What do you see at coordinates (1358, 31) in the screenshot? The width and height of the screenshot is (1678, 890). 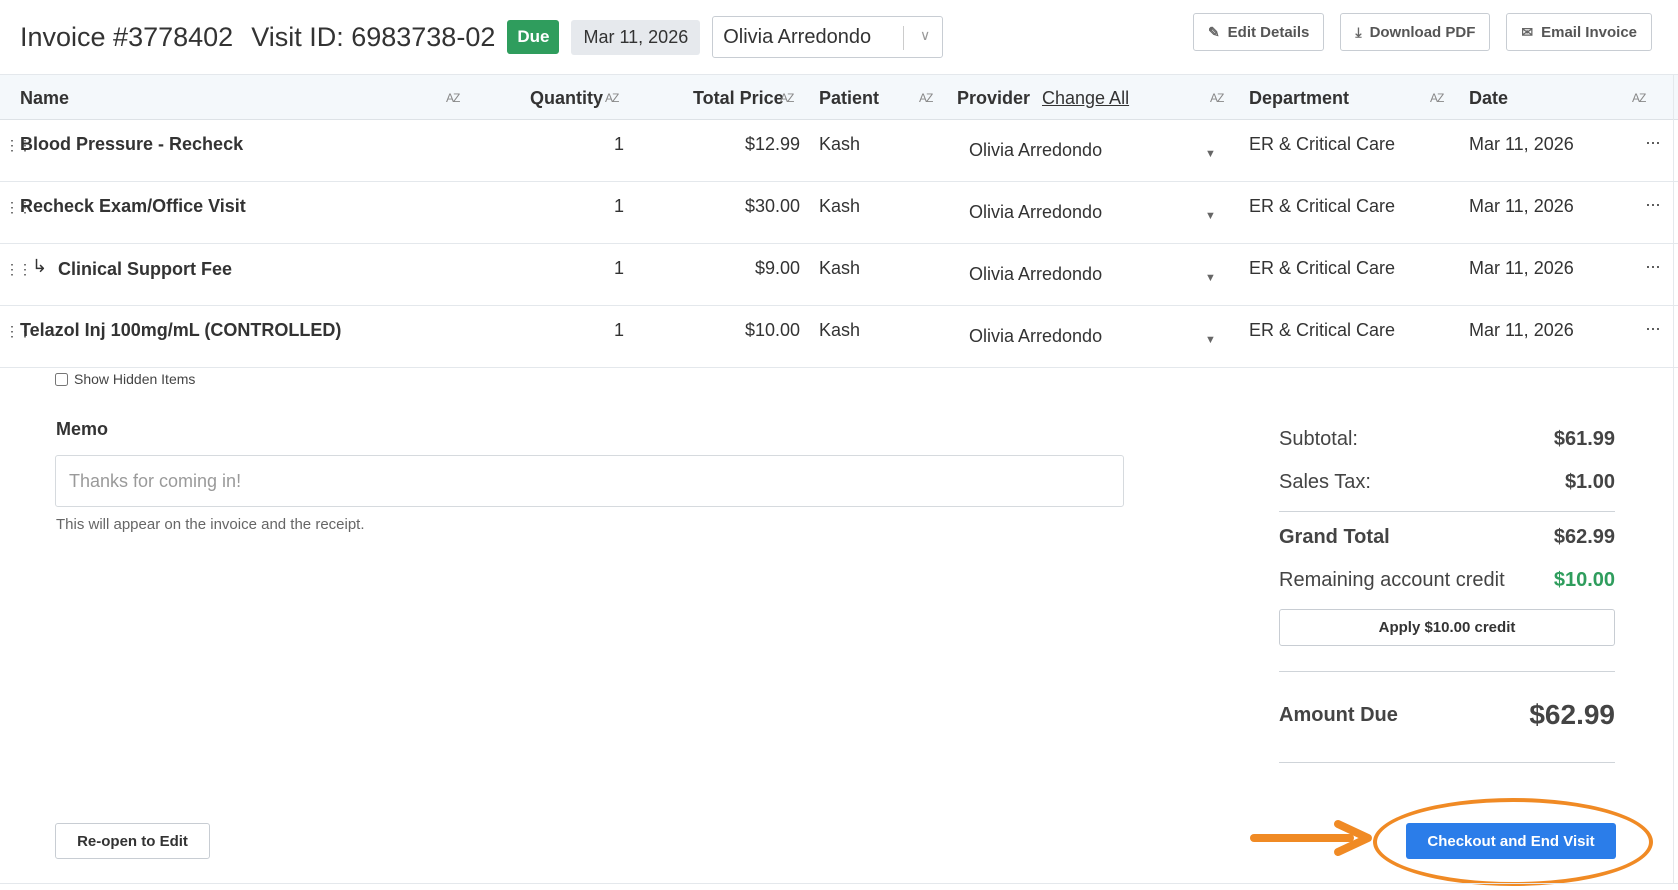 I see `download-icon: ⤓` at bounding box center [1358, 31].